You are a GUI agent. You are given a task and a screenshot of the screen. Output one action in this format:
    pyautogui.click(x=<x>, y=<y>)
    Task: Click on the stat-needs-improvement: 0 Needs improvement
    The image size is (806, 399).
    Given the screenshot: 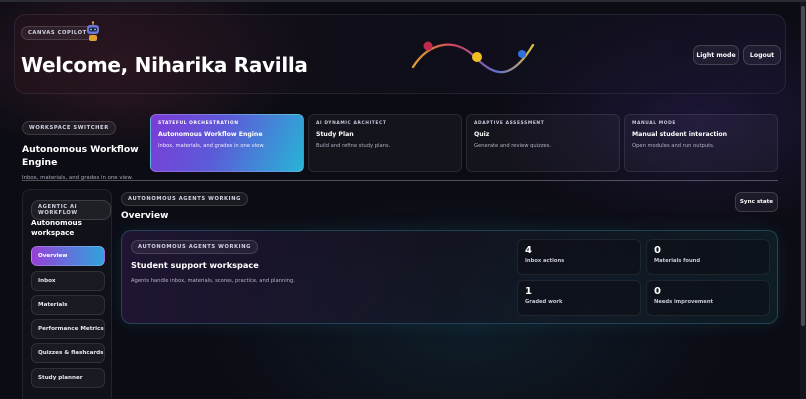 What is the action you would take?
    pyautogui.click(x=708, y=298)
    